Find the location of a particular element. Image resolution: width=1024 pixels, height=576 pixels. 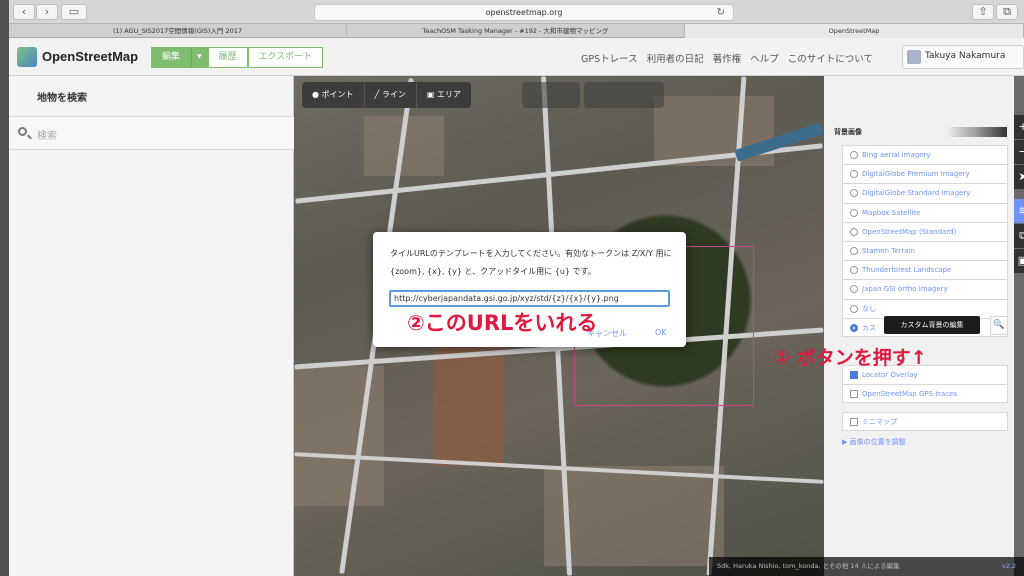

ok-button: OK is located at coordinates (661, 332).